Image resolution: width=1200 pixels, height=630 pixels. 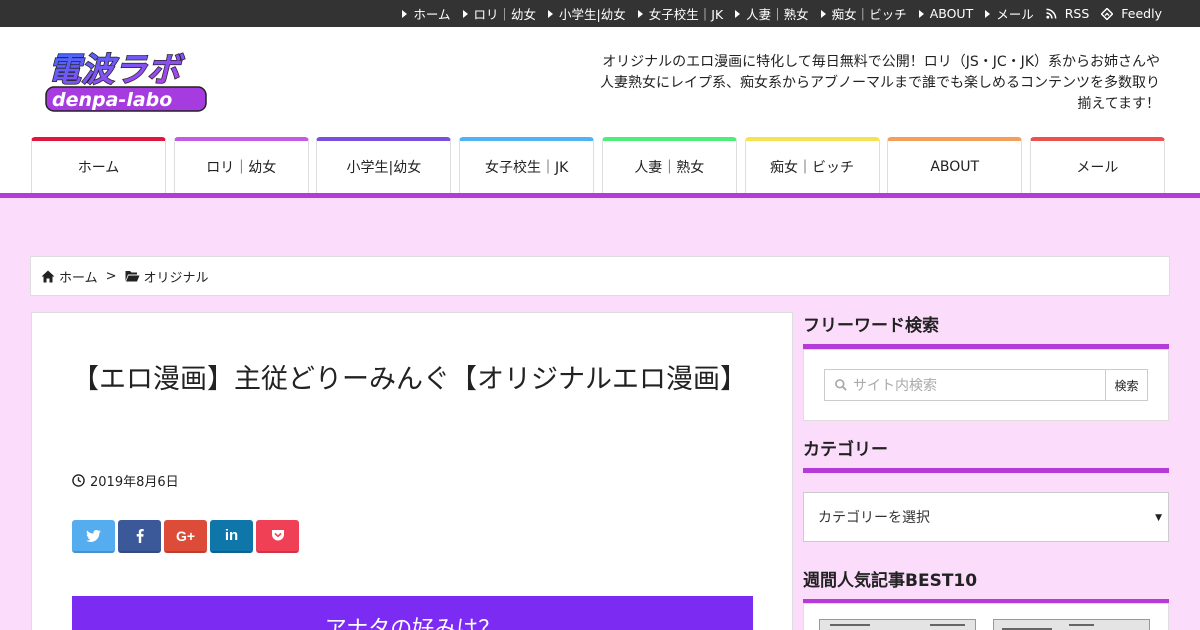 I want to click on caret-down-icon: ▼, so click(x=1158, y=518).